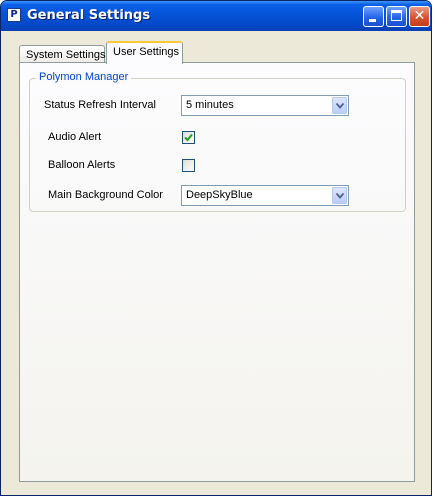 The width and height of the screenshot is (434, 498). What do you see at coordinates (66, 55) in the screenshot?
I see `tab-label: System Settings` at bounding box center [66, 55].